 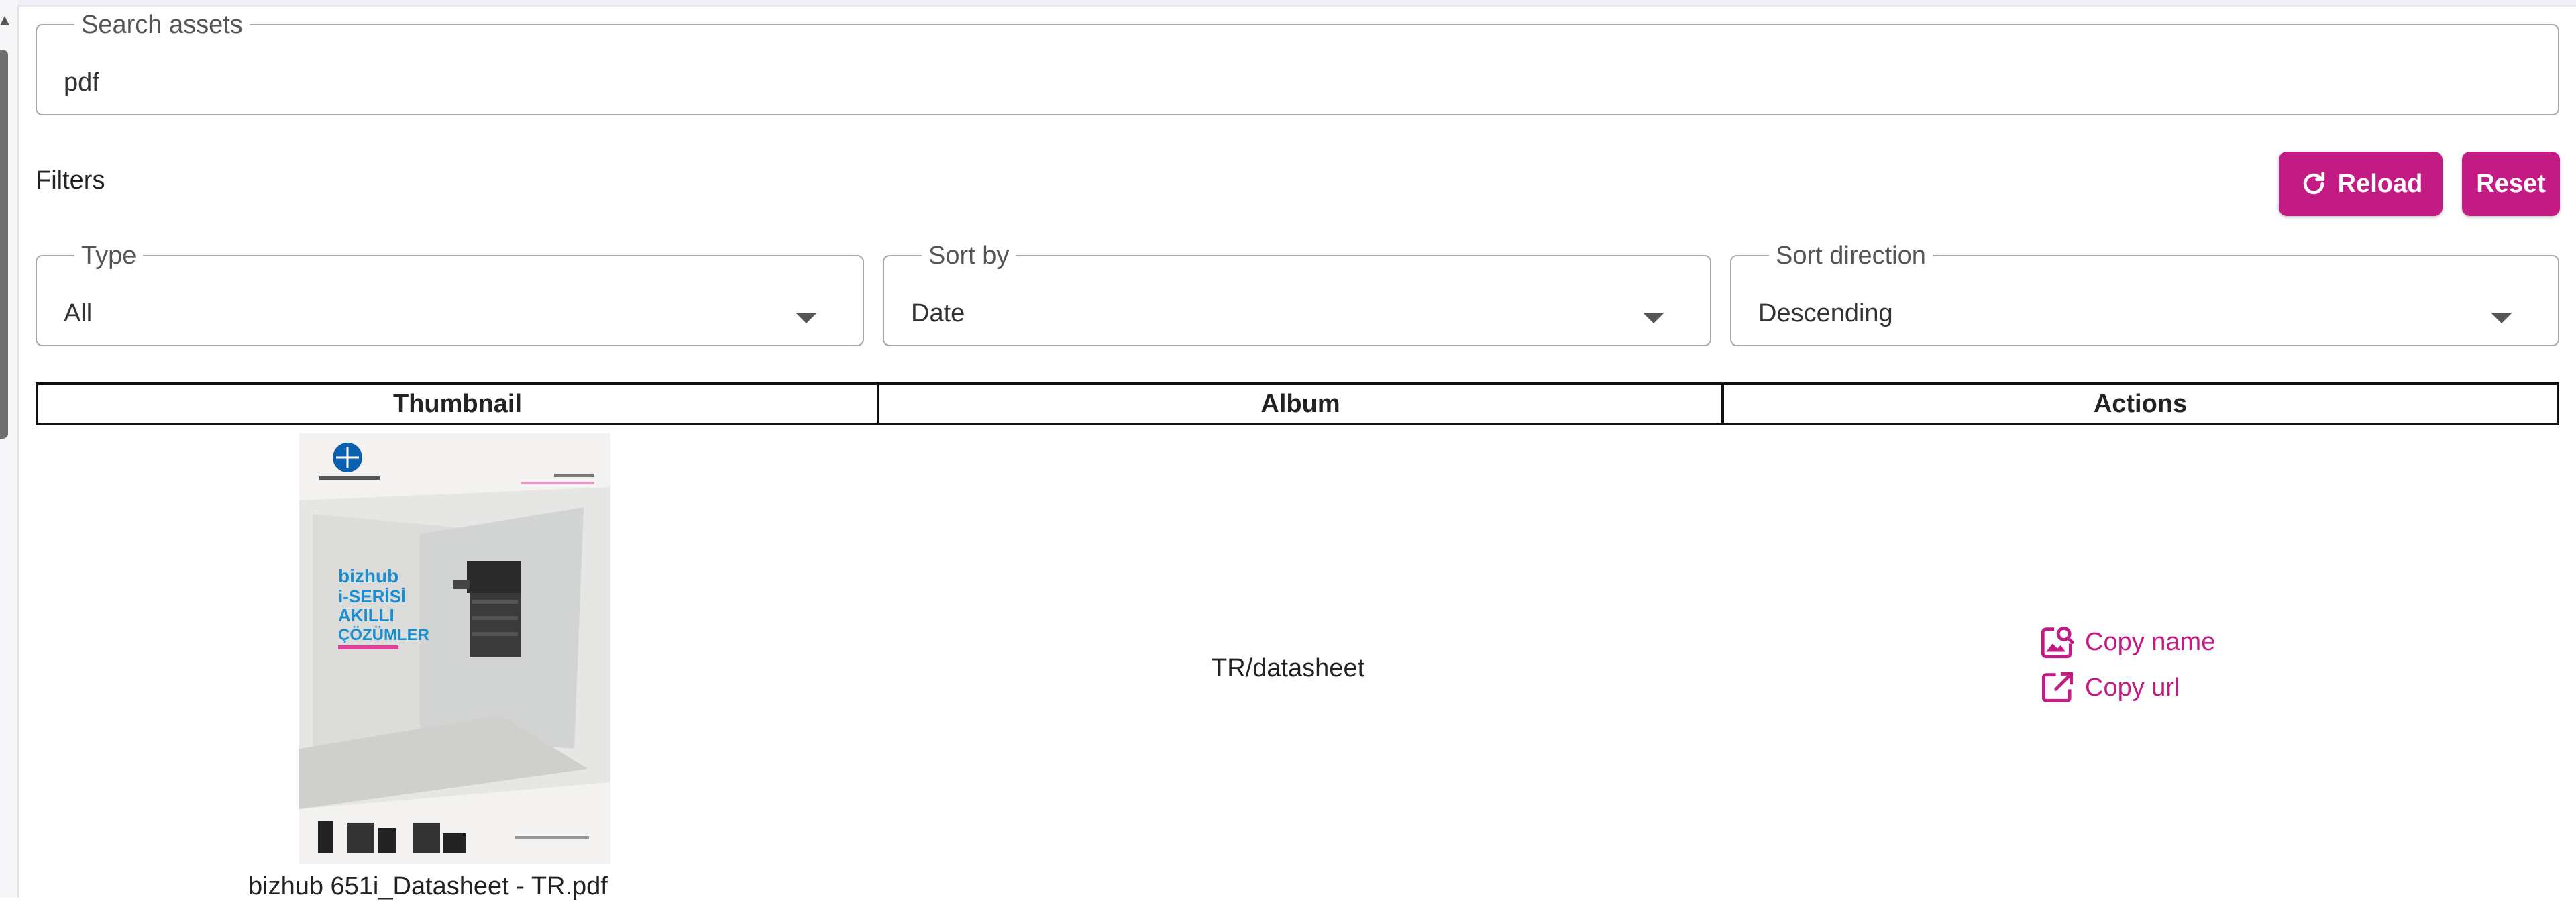 I want to click on reset-label: Reset, so click(x=2511, y=183).